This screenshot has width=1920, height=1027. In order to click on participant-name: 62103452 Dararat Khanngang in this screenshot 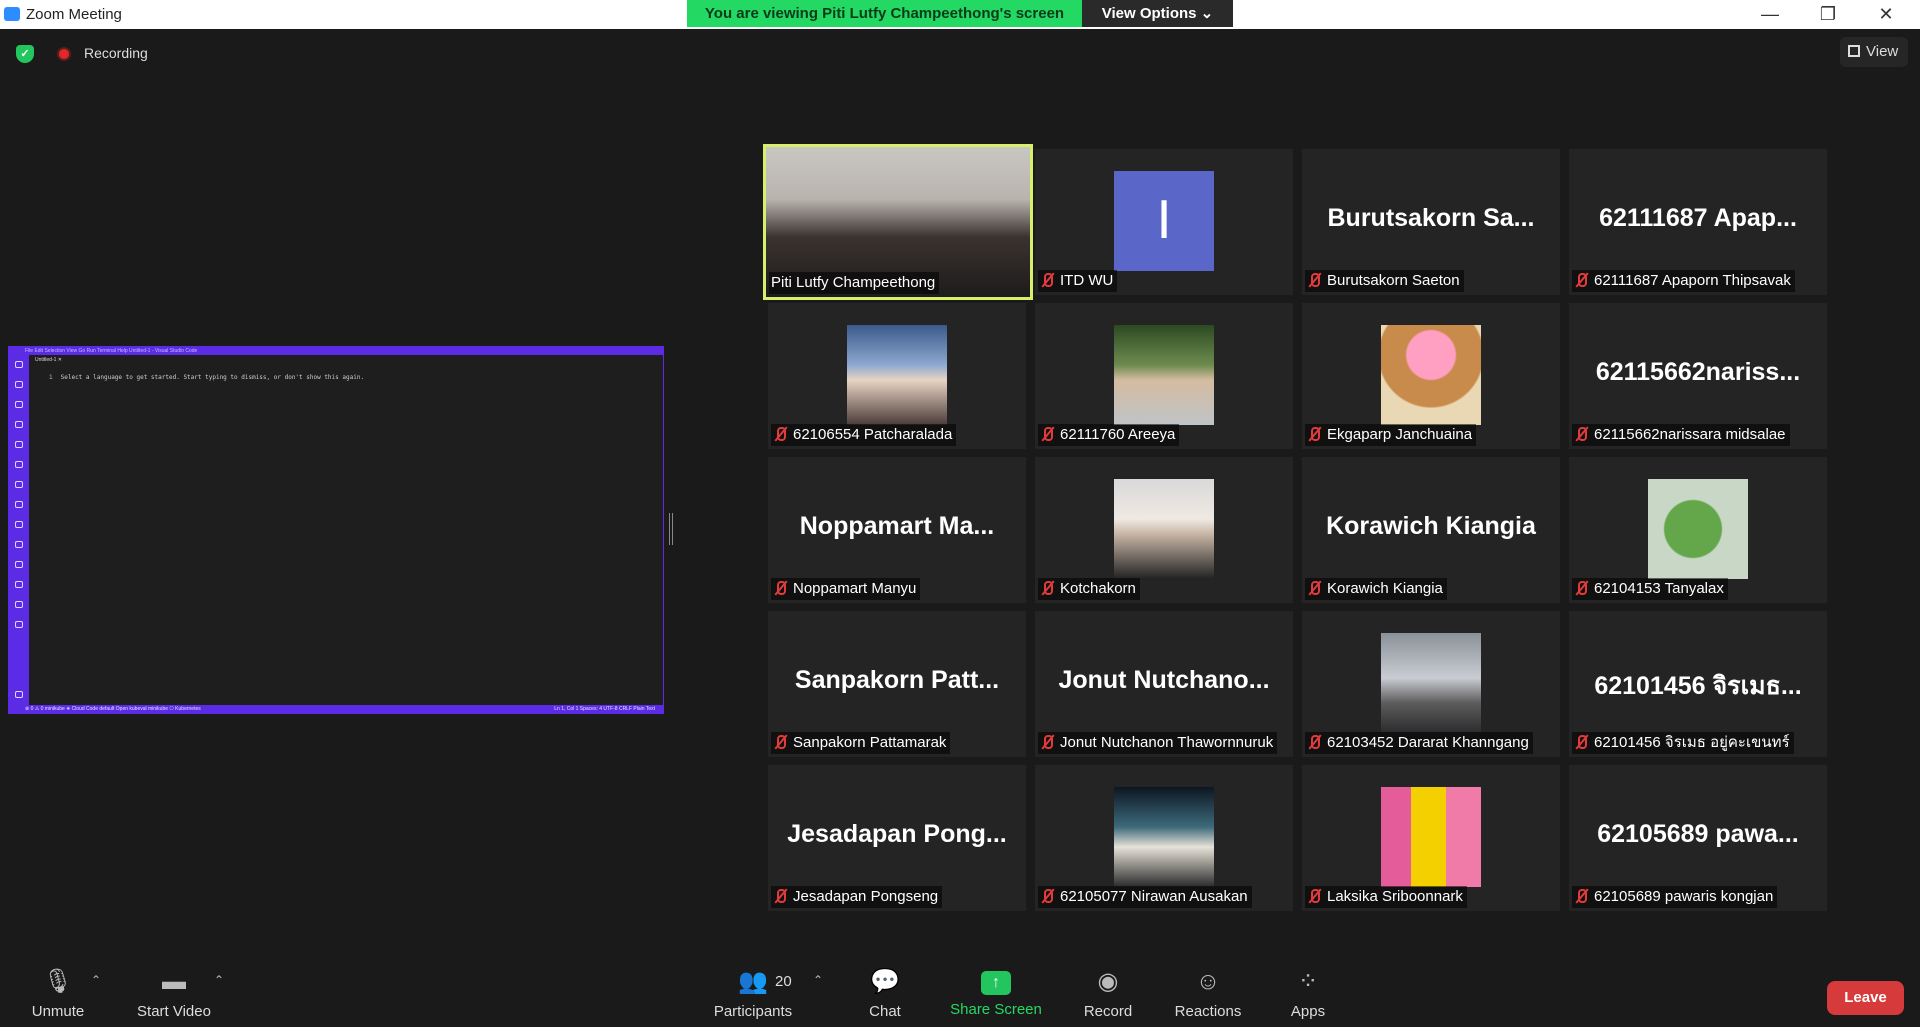, I will do `click(1428, 742)`.